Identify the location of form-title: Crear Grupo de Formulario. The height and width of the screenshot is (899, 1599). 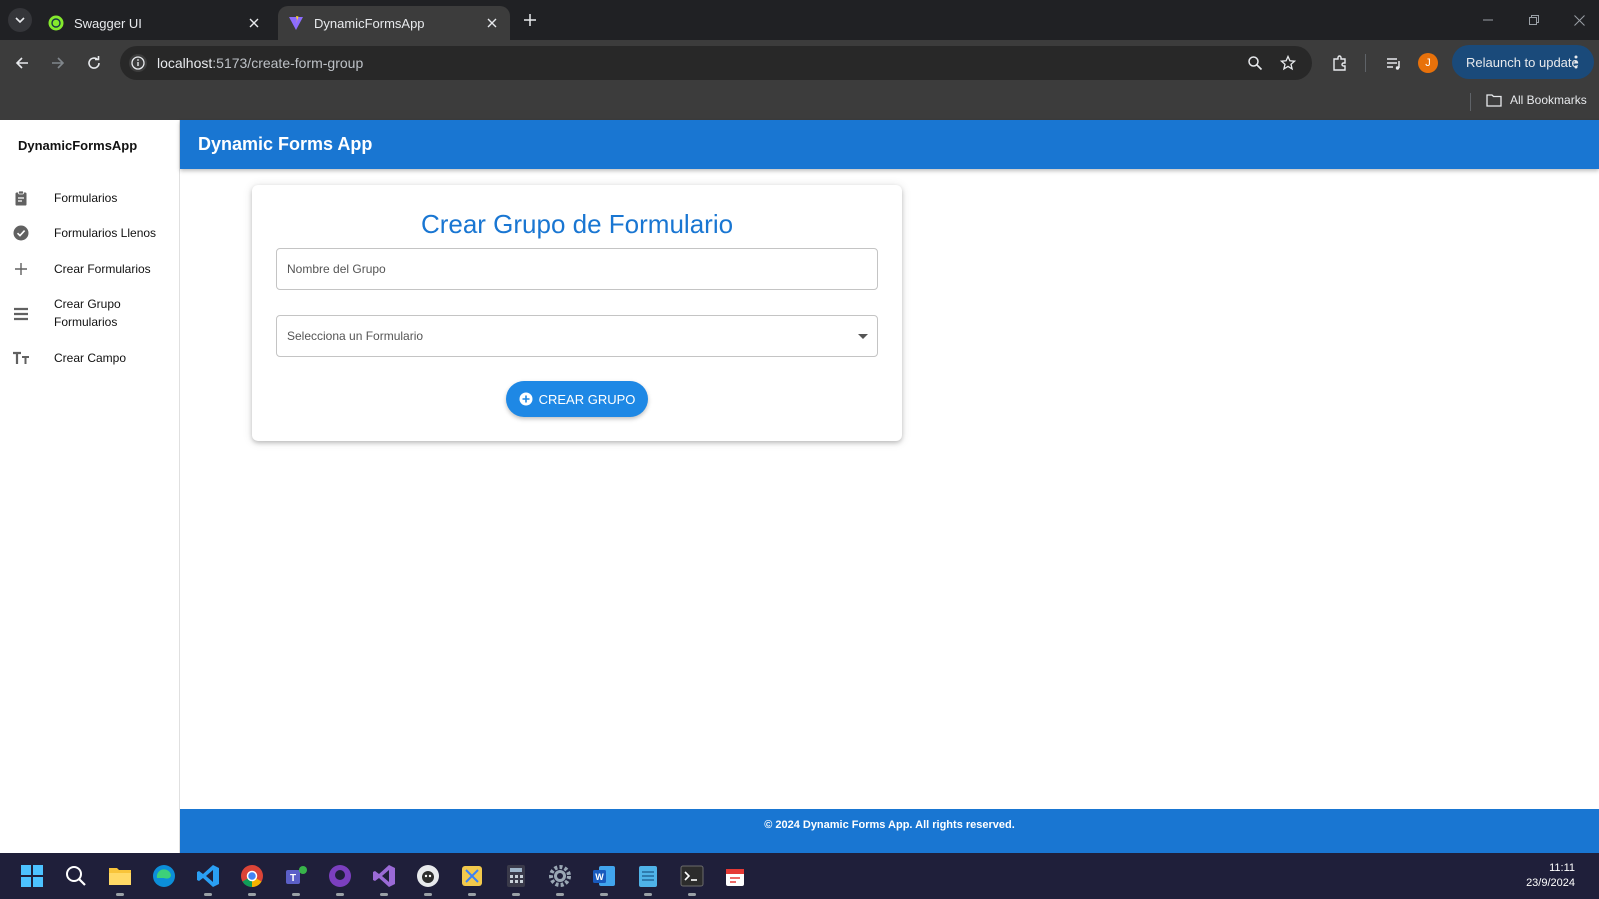
(577, 224).